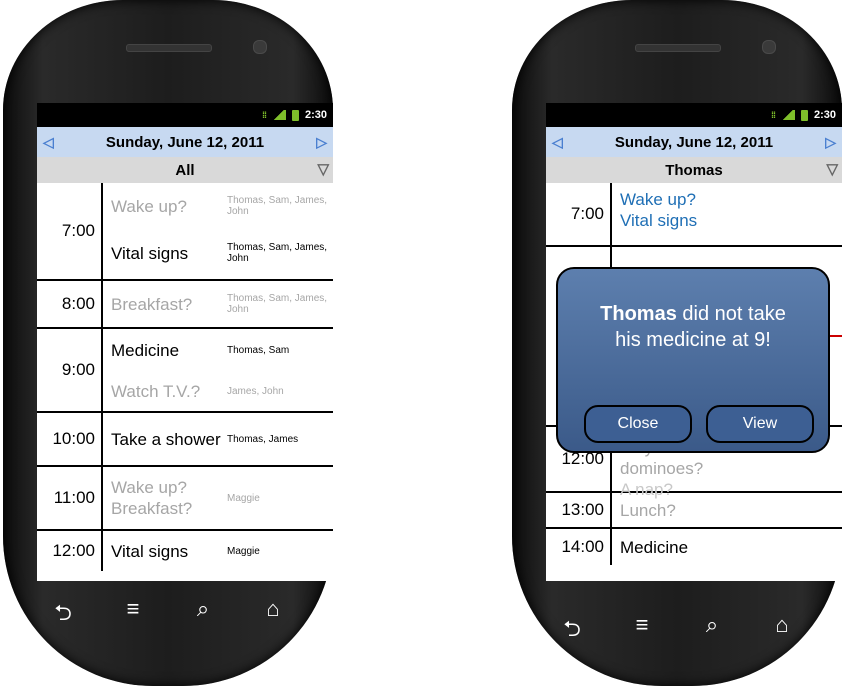 This screenshot has width=854, height=688. What do you see at coordinates (145, 350) in the screenshot?
I see `event-name: Medicine` at bounding box center [145, 350].